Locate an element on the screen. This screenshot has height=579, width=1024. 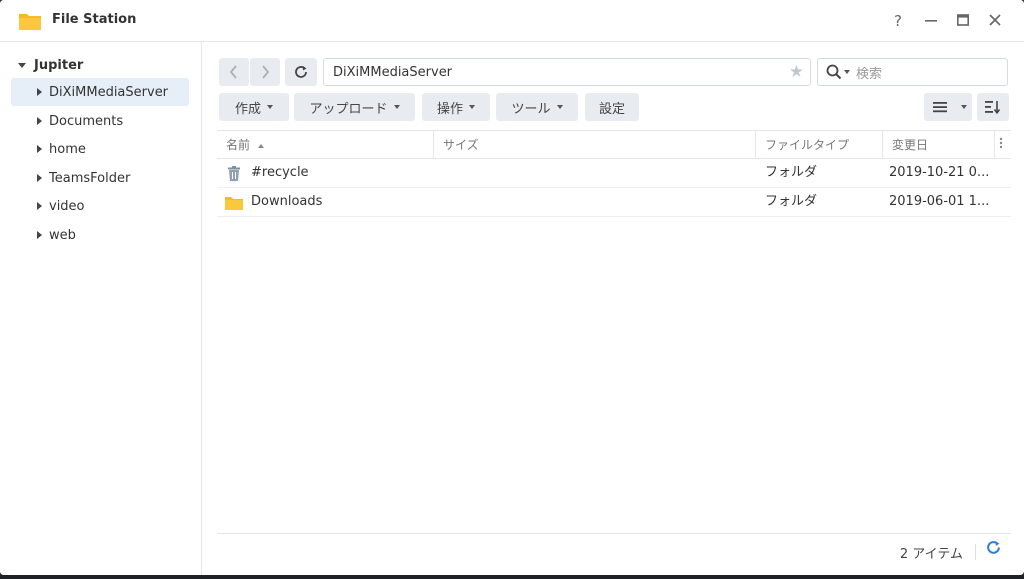
sidebar-item-home: home is located at coordinates (100, 149).